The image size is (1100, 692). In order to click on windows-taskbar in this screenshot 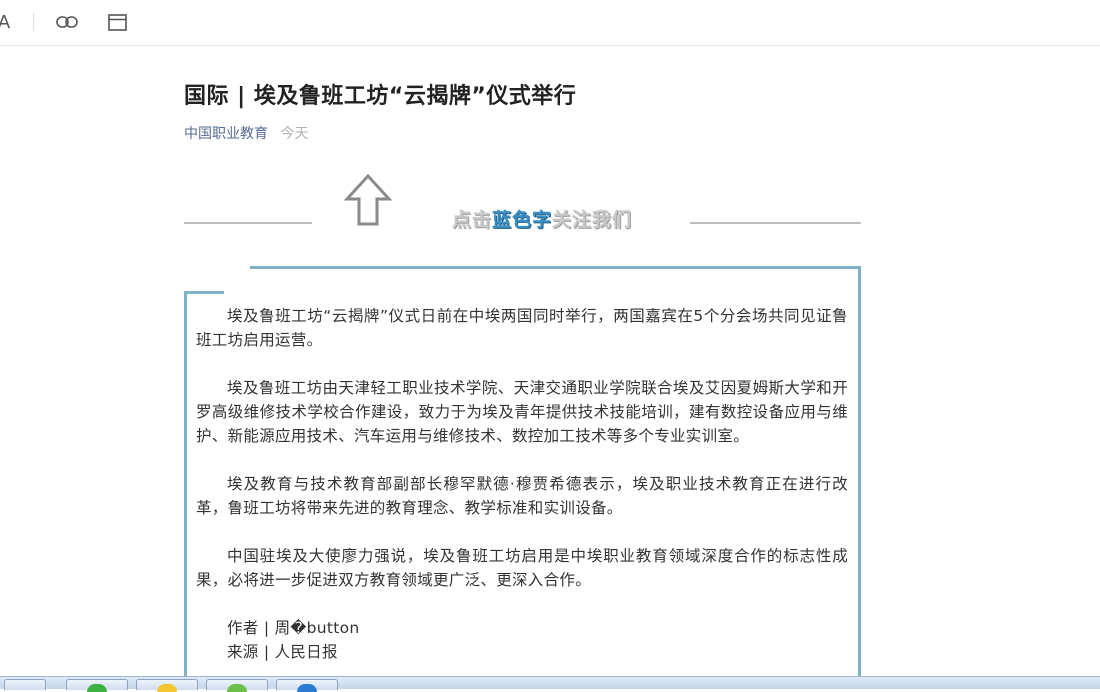, I will do `click(550, 684)`.